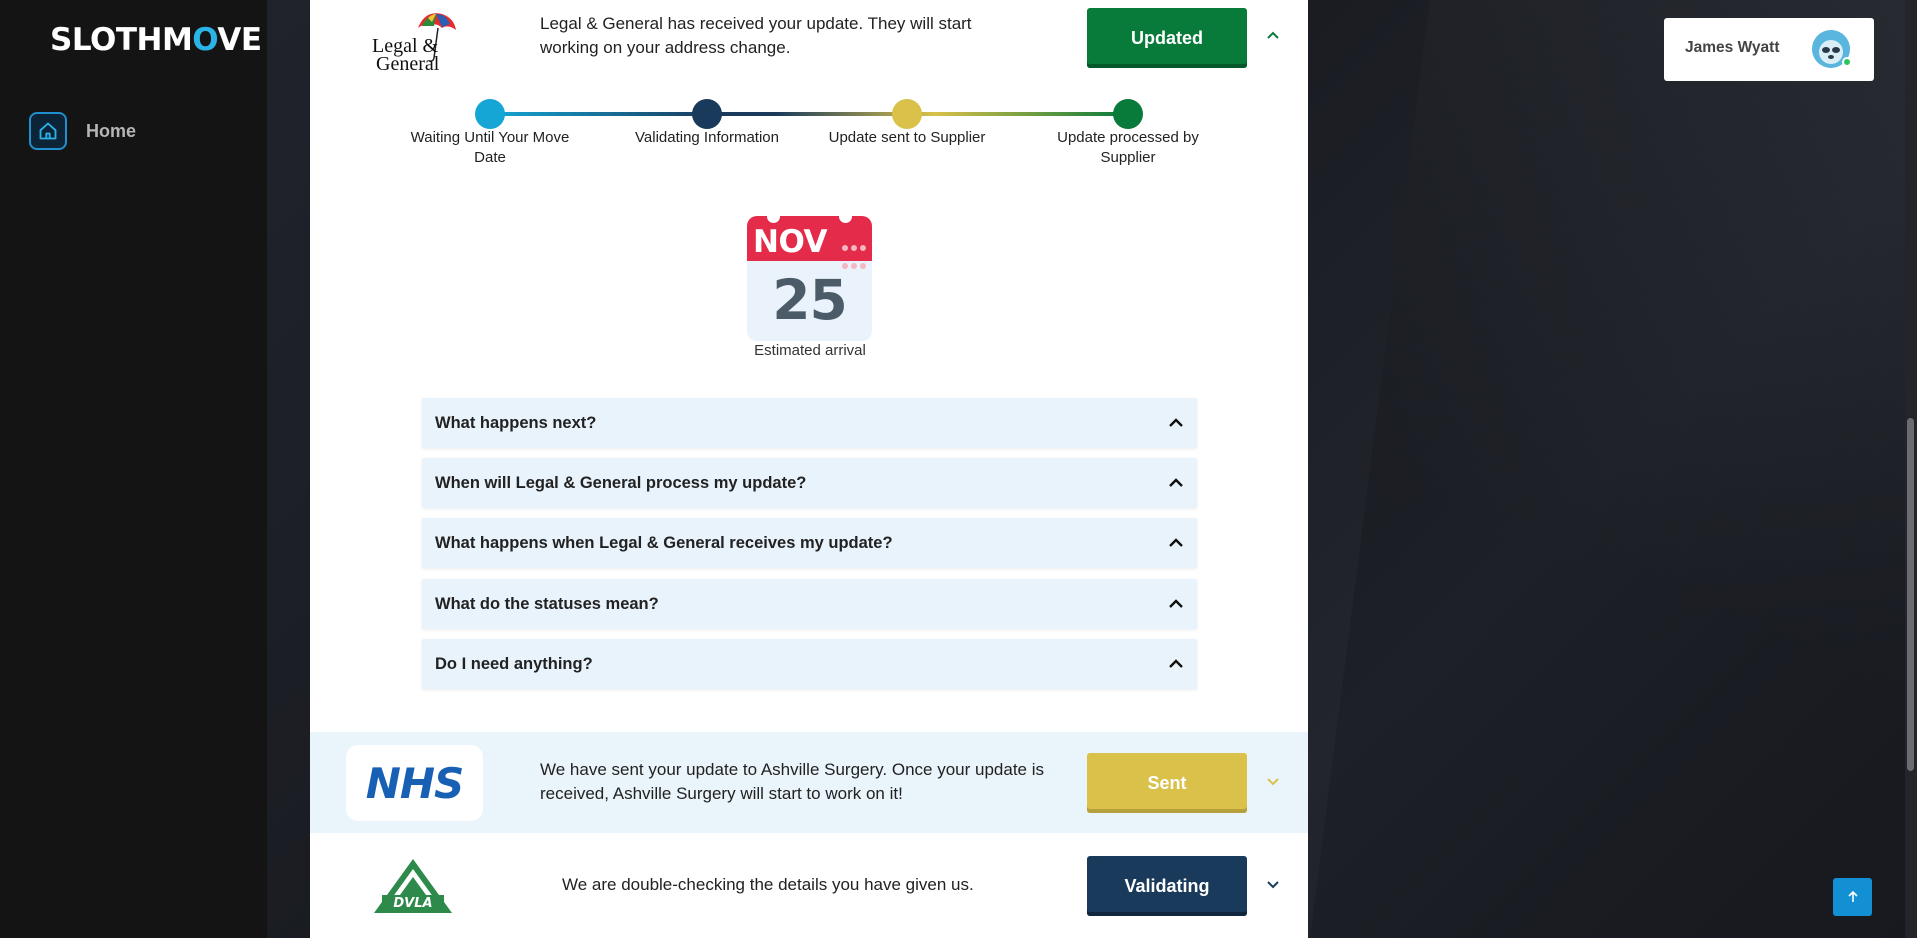 Image resolution: width=1917 pixels, height=938 pixels. Describe the element at coordinates (516, 422) in the screenshot. I see `faq-question: What happens next?` at that location.